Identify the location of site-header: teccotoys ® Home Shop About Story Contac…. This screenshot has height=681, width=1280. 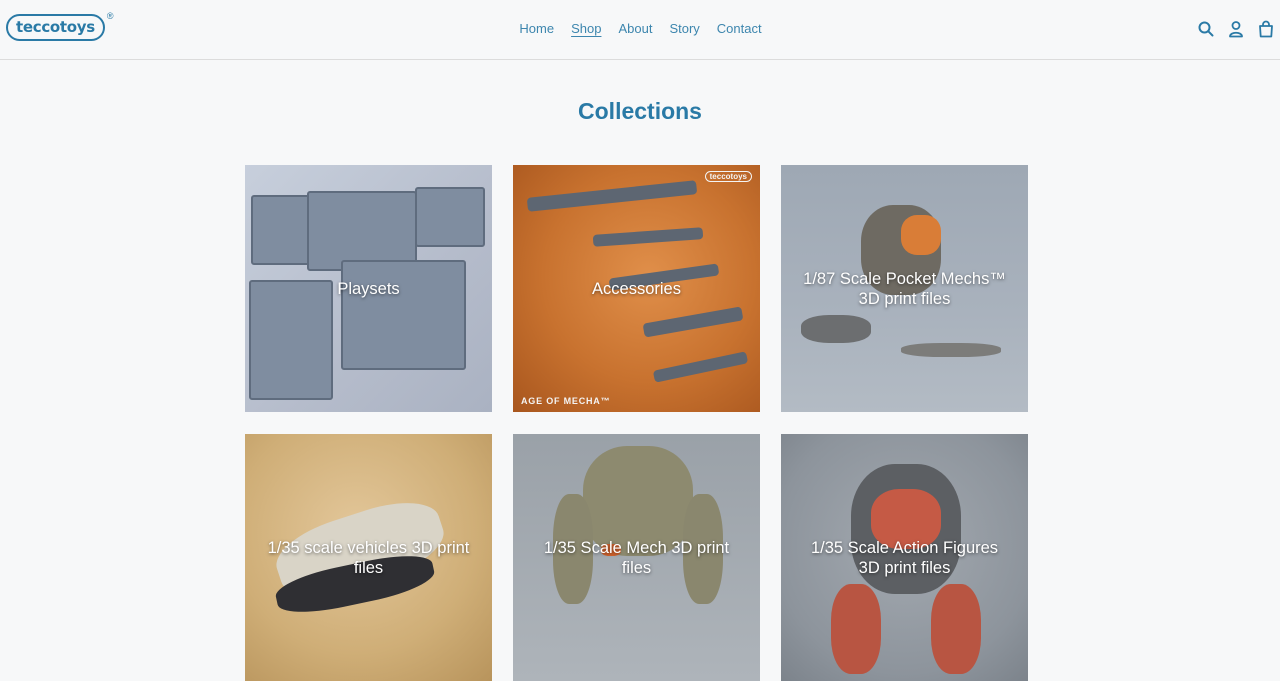
(640, 30).